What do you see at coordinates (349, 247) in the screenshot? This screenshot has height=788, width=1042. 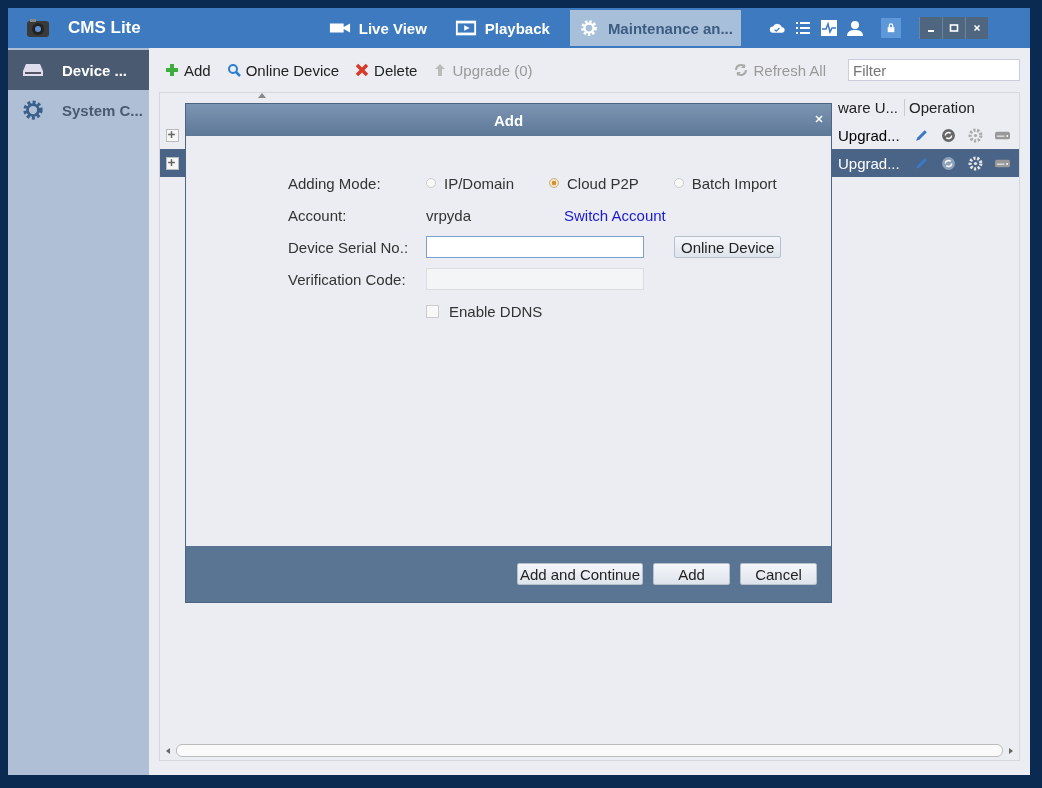 I see `field-label: Device Serial No.:` at bounding box center [349, 247].